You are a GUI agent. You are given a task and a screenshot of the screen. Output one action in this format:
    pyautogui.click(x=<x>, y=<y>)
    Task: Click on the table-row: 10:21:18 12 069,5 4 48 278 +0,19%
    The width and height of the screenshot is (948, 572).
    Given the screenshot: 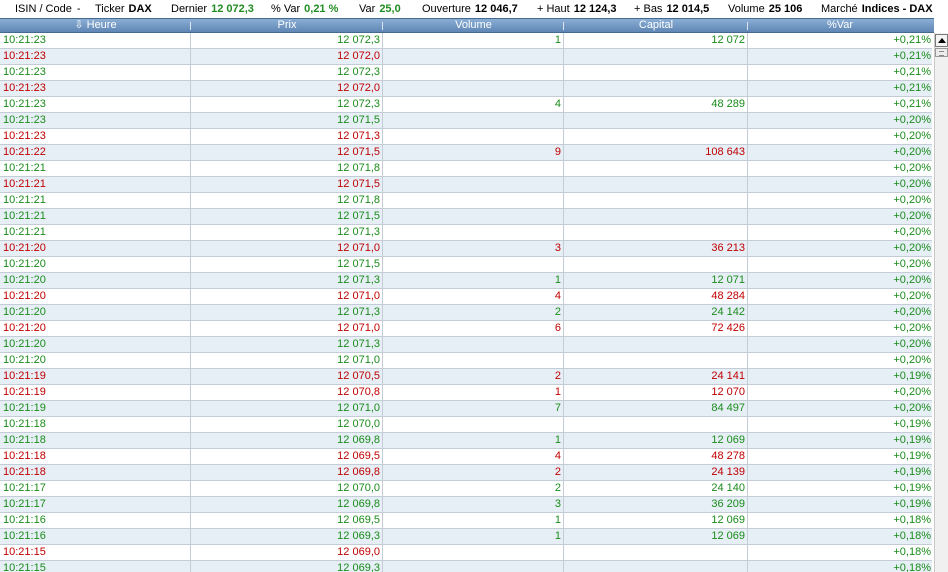 What is the action you would take?
    pyautogui.click(x=466, y=457)
    